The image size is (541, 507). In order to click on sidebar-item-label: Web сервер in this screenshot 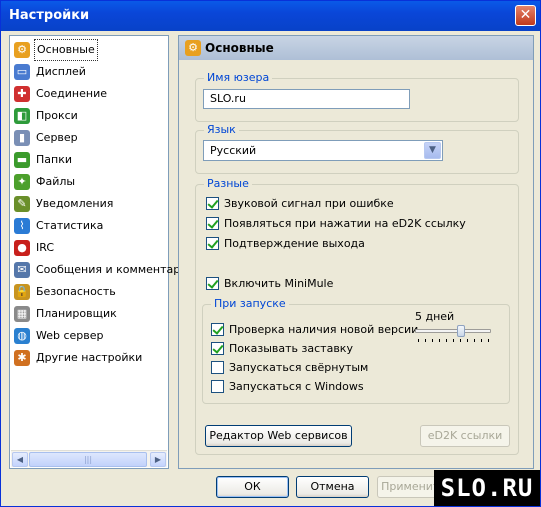, I will do `click(70, 335)`.